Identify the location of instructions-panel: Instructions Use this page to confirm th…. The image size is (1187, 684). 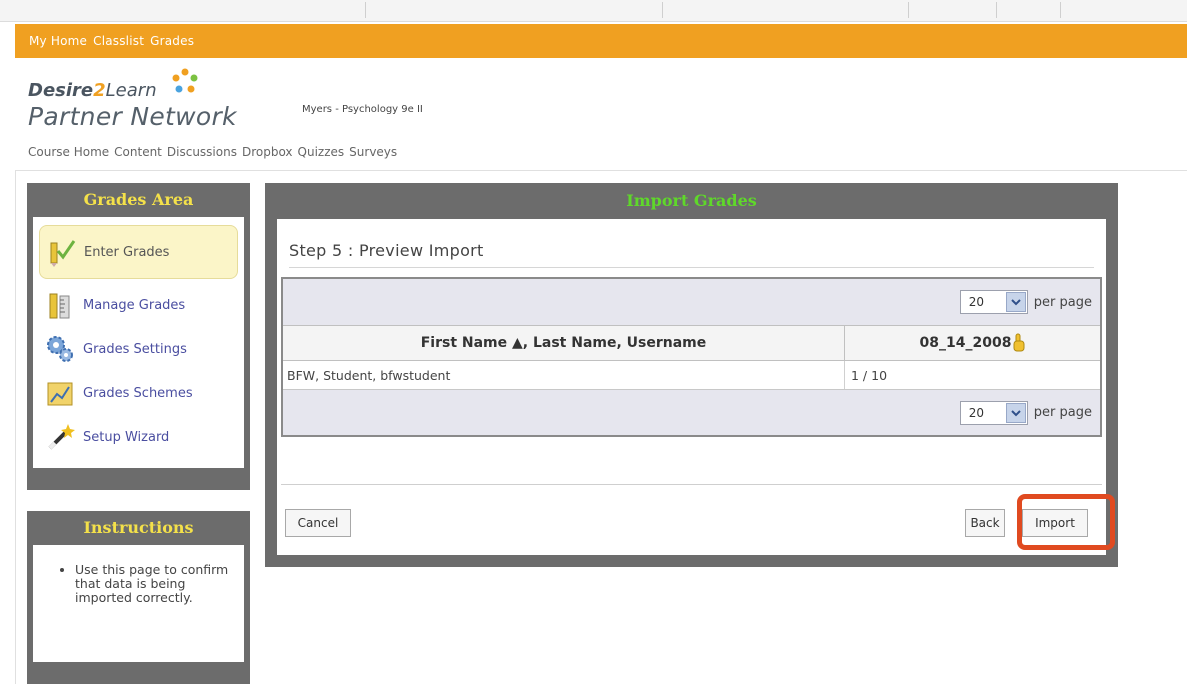
(138, 597).